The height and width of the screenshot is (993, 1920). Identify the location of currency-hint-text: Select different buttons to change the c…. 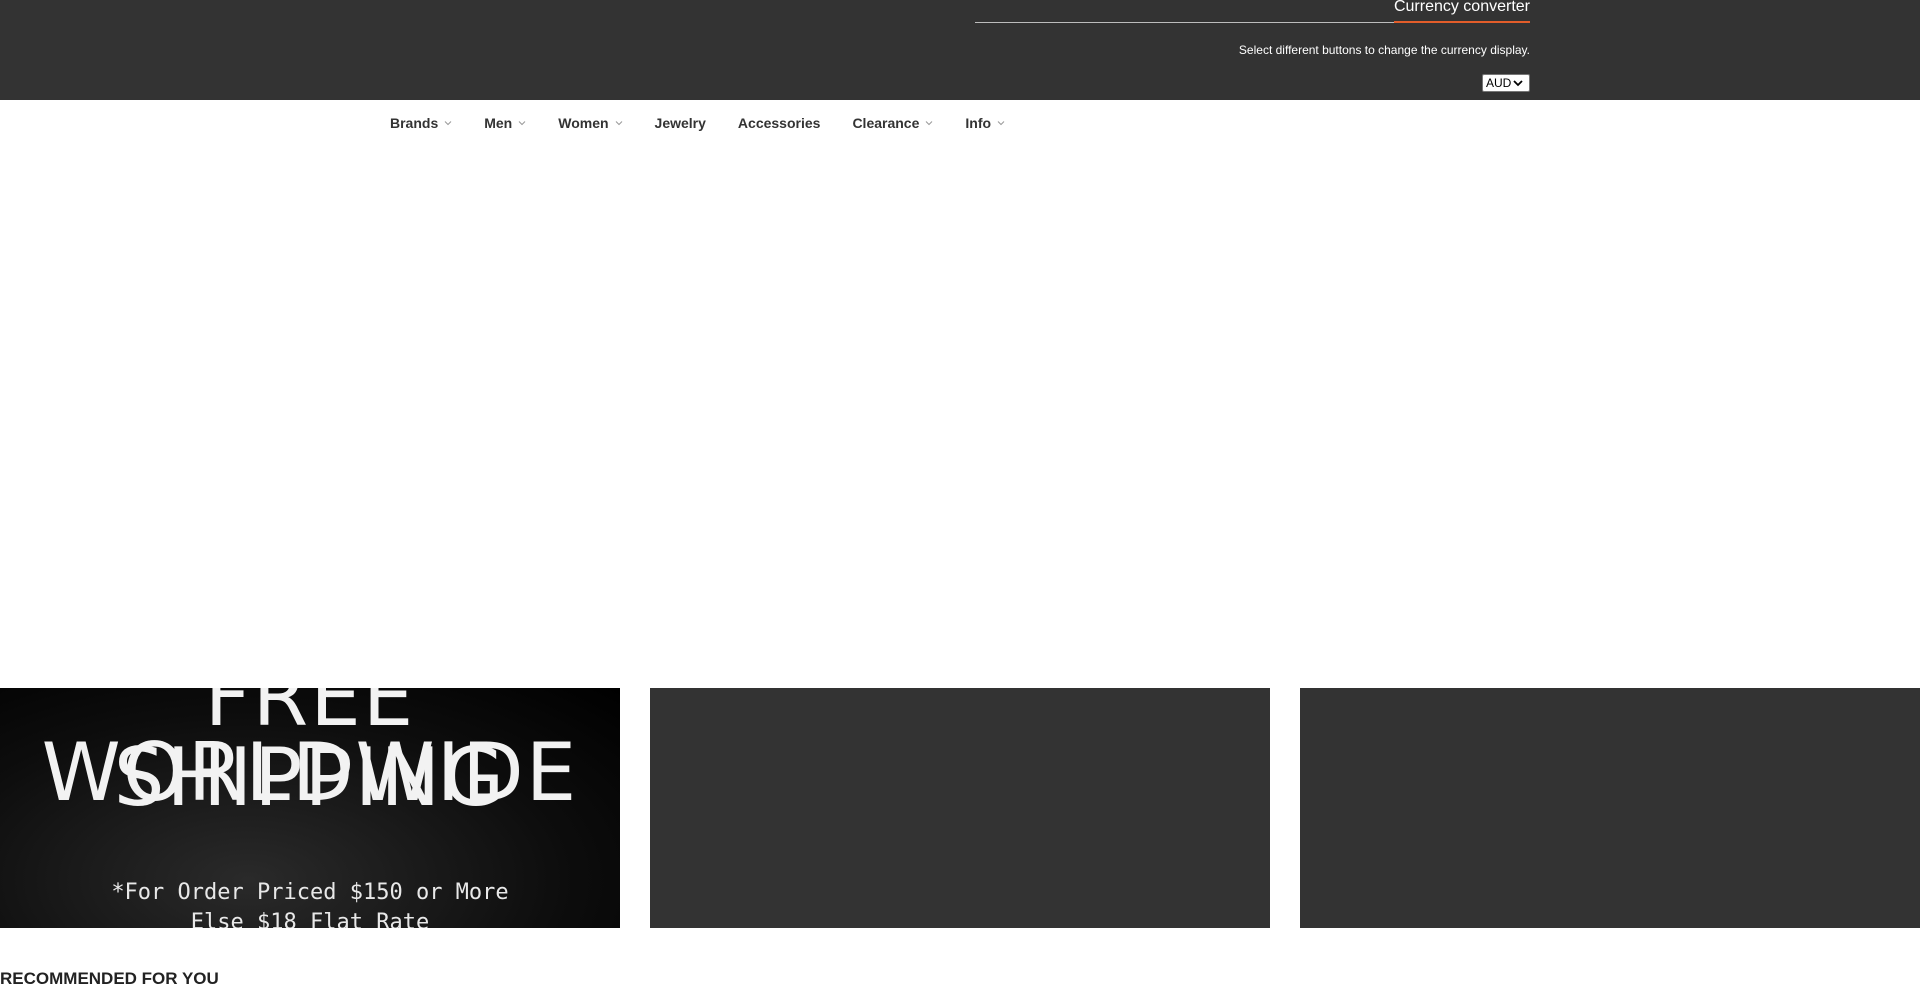
(1384, 50).